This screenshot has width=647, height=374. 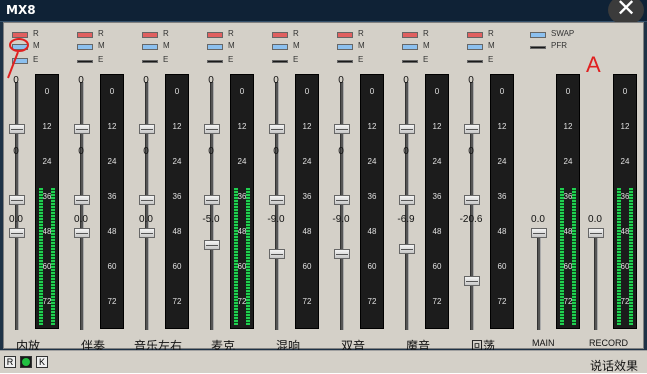 What do you see at coordinates (406, 219) in the screenshot?
I see `fader-value: -6.9` at bounding box center [406, 219].